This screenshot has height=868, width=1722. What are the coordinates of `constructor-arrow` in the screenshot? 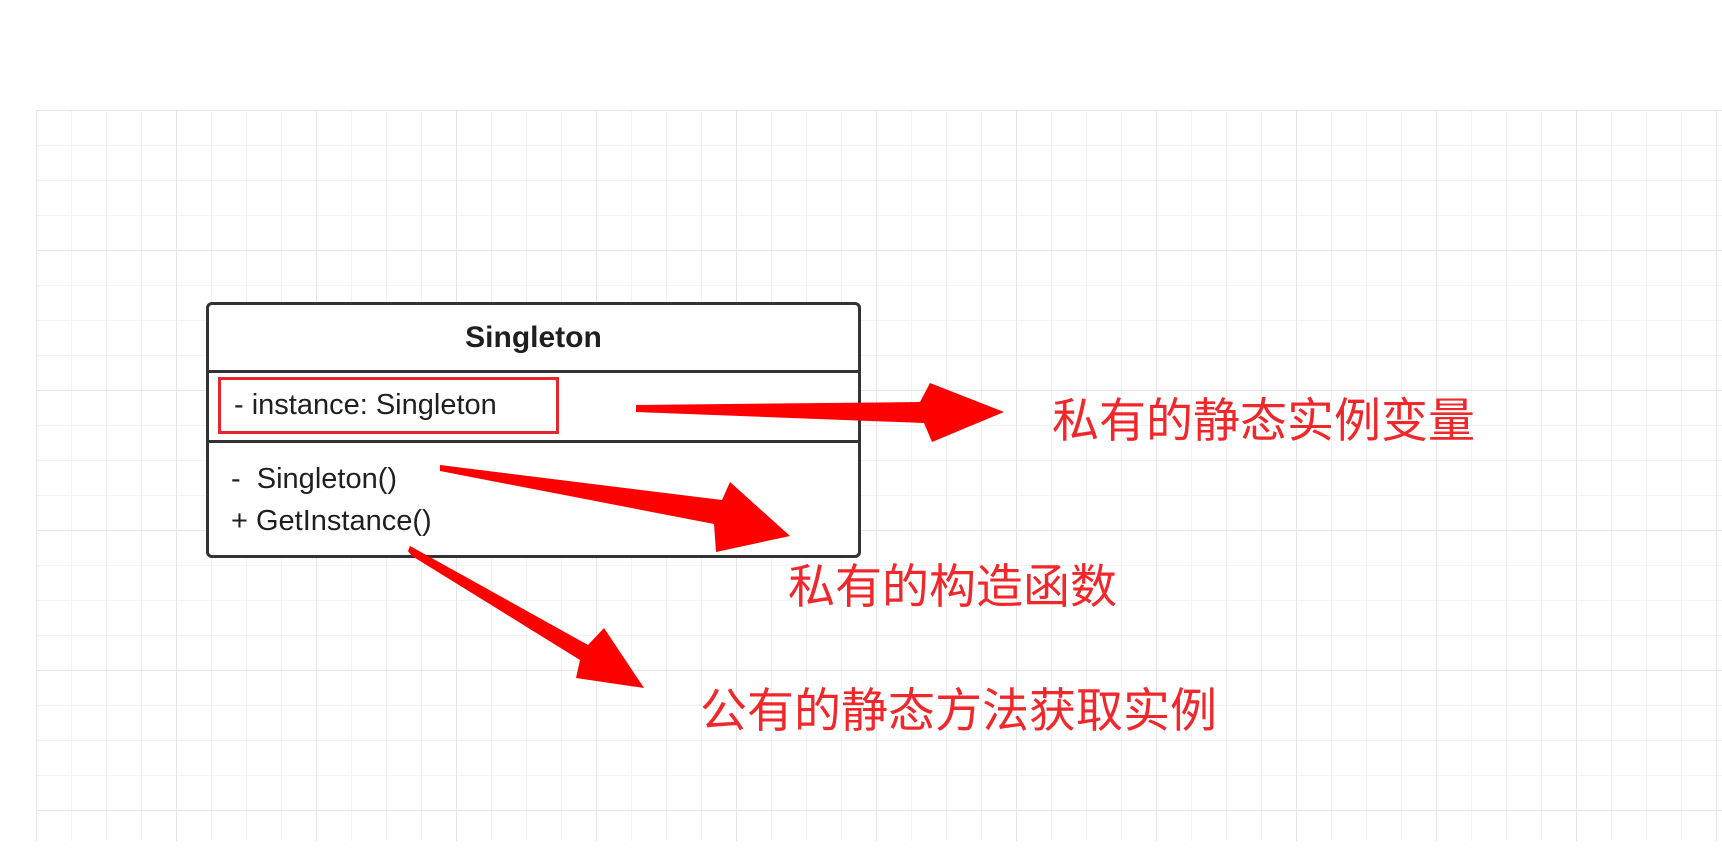 It's located at (615, 508).